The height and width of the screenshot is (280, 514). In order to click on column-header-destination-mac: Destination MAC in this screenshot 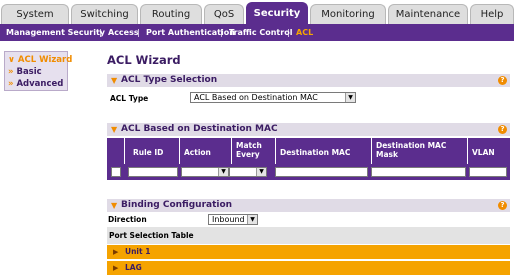, I will do `click(324, 151)`.